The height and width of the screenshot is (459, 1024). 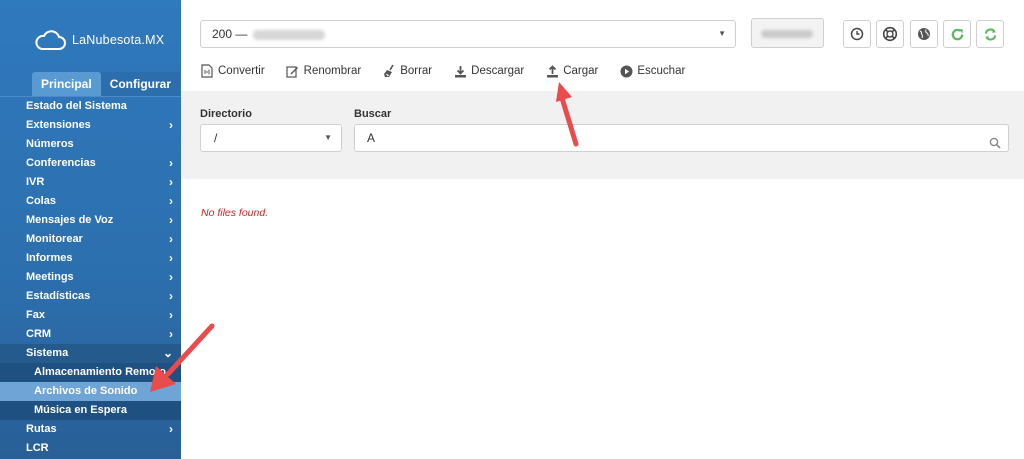 I want to click on sidebar-tabs: Principal Configurar, so click(x=106, y=84).